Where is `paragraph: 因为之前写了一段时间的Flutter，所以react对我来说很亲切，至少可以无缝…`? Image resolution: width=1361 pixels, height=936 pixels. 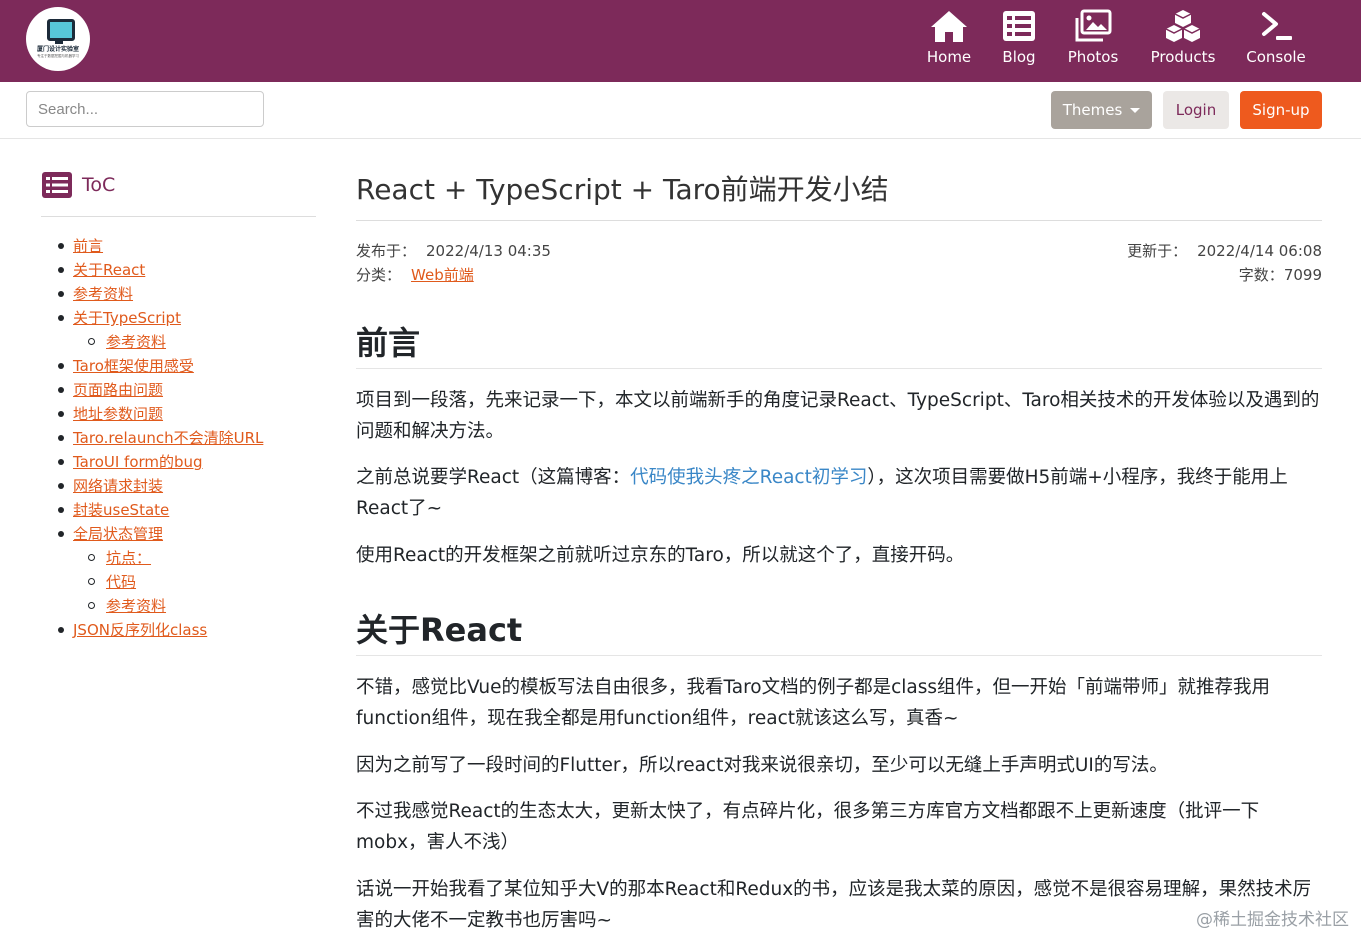 paragraph: 因为之前写了一段时间的Flutter，所以react对我来说很亲切，至少可以无缝… is located at coordinates (762, 765).